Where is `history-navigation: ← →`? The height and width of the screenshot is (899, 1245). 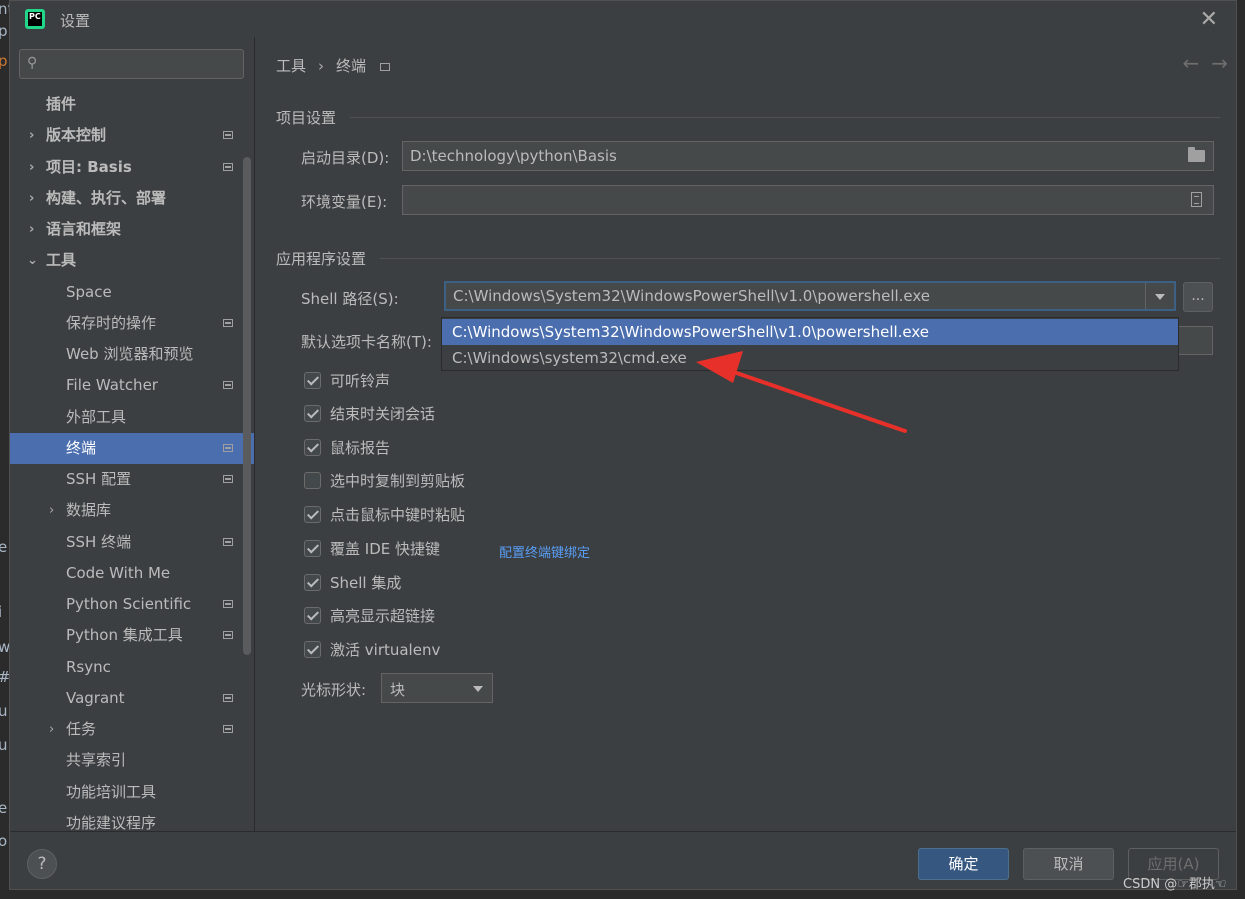 history-navigation: ← → is located at coordinates (1199, 63).